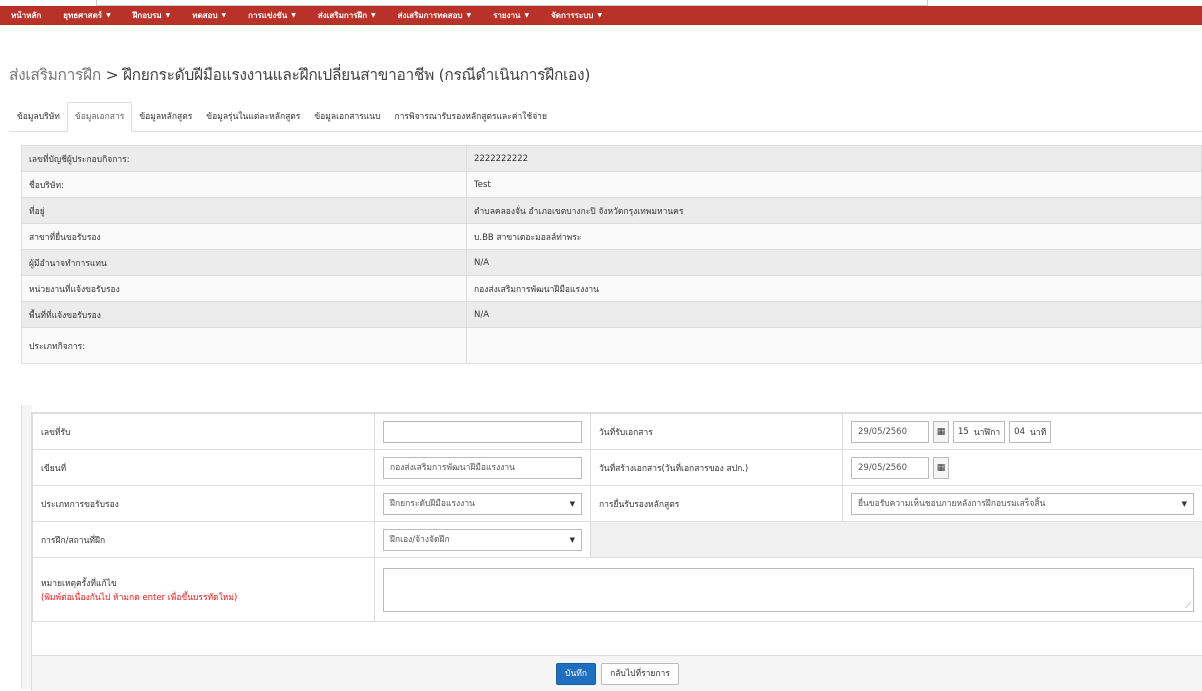 The width and height of the screenshot is (1202, 691). What do you see at coordinates (244, 346) in the screenshot?
I see `business-type-label: ประเภทกิจการ:` at bounding box center [244, 346].